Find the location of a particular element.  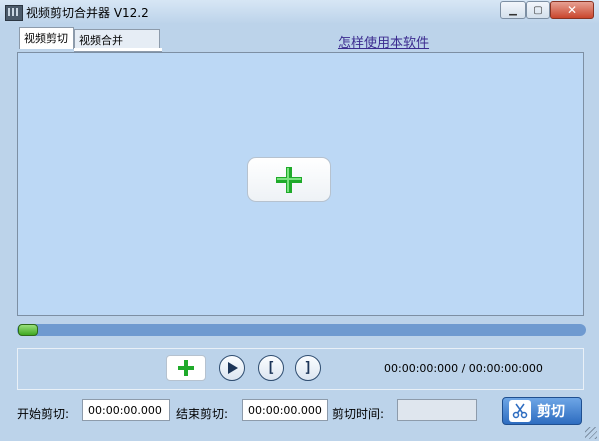

start-cut-input is located at coordinates (126, 410).